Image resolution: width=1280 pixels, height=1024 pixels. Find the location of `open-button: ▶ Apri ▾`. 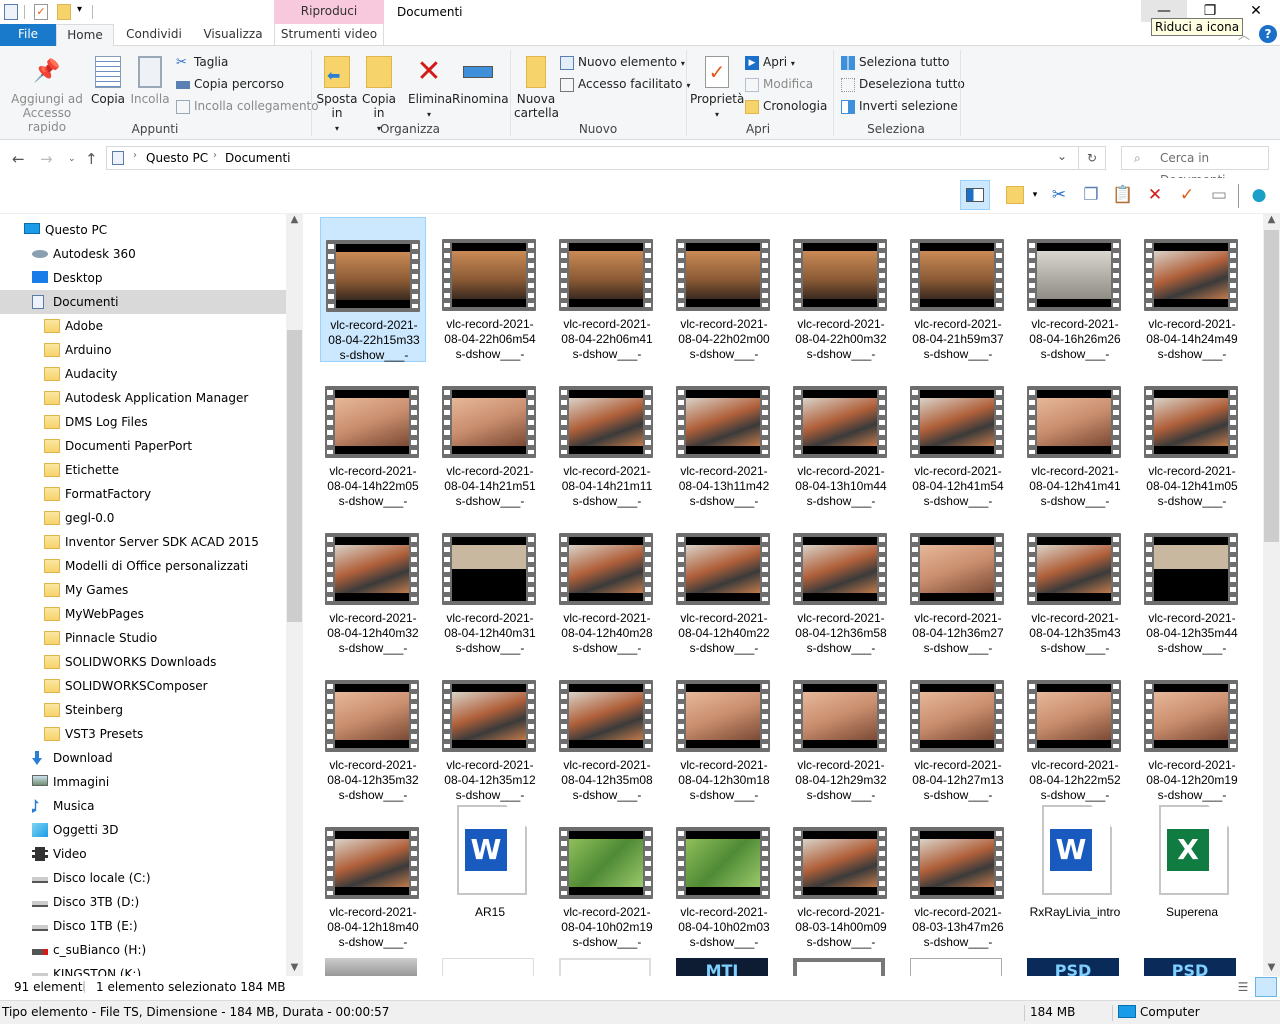

open-button: ▶ Apri ▾ is located at coordinates (770, 62).